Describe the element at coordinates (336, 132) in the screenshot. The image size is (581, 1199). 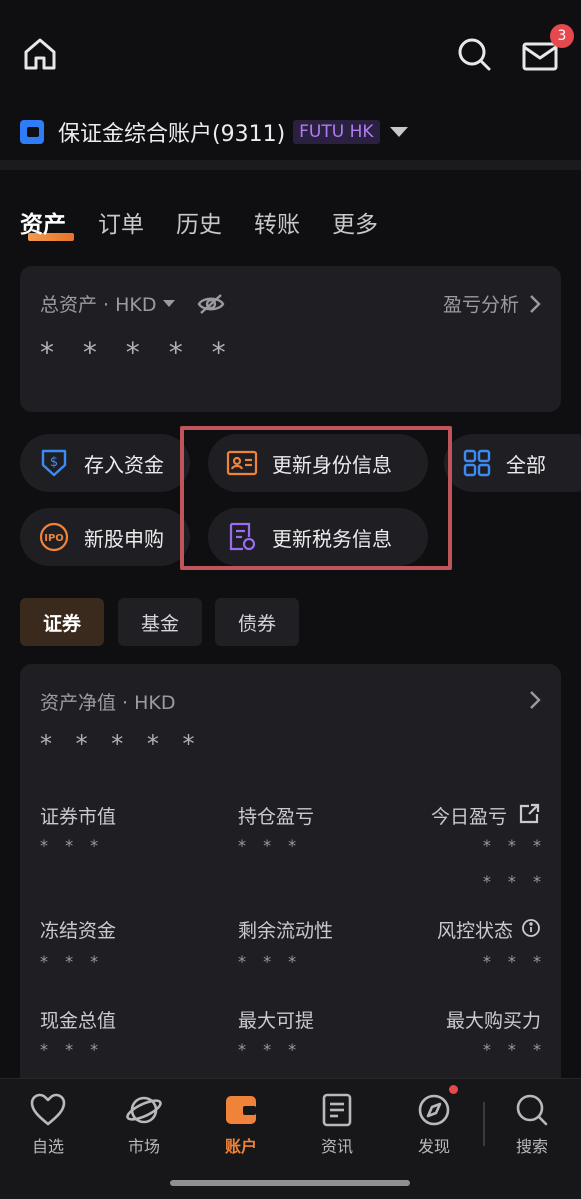
I see `account-broker-tag: FUTU HK` at that location.